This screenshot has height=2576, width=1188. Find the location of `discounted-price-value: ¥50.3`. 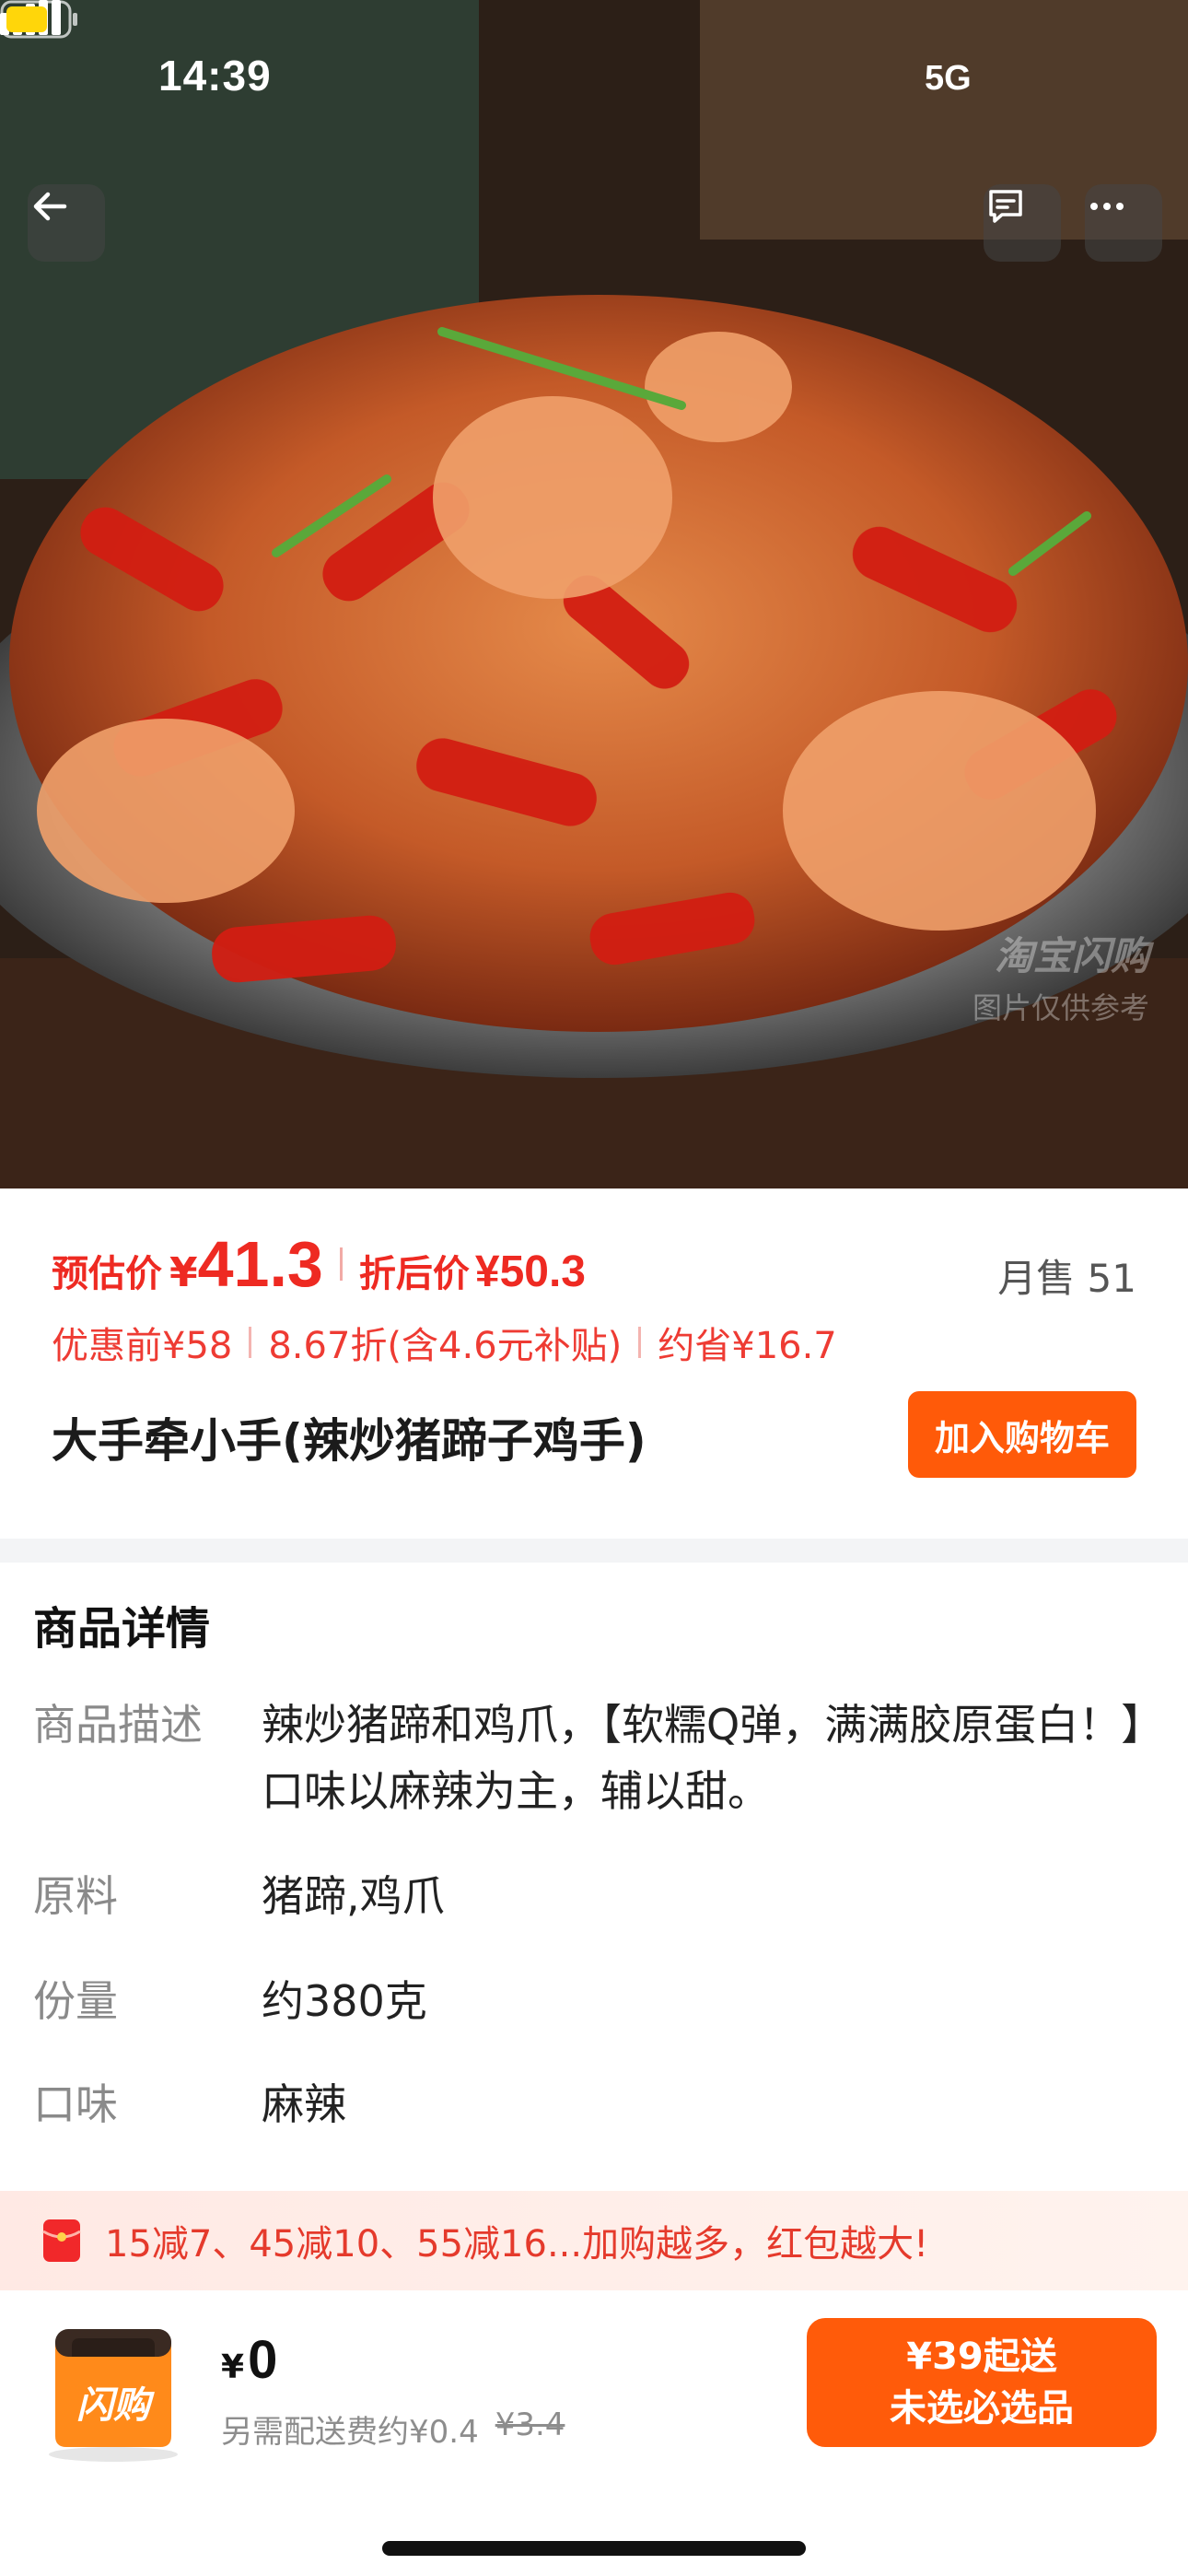

discounted-price-value: ¥50.3 is located at coordinates (530, 1271).